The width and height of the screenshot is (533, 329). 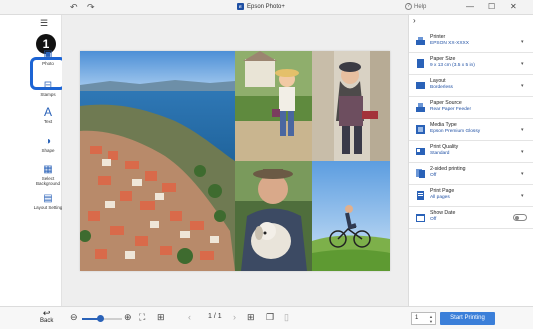 What do you see at coordinates (251, 317) in the screenshot?
I see `add-page-icon: ⊞` at bounding box center [251, 317].